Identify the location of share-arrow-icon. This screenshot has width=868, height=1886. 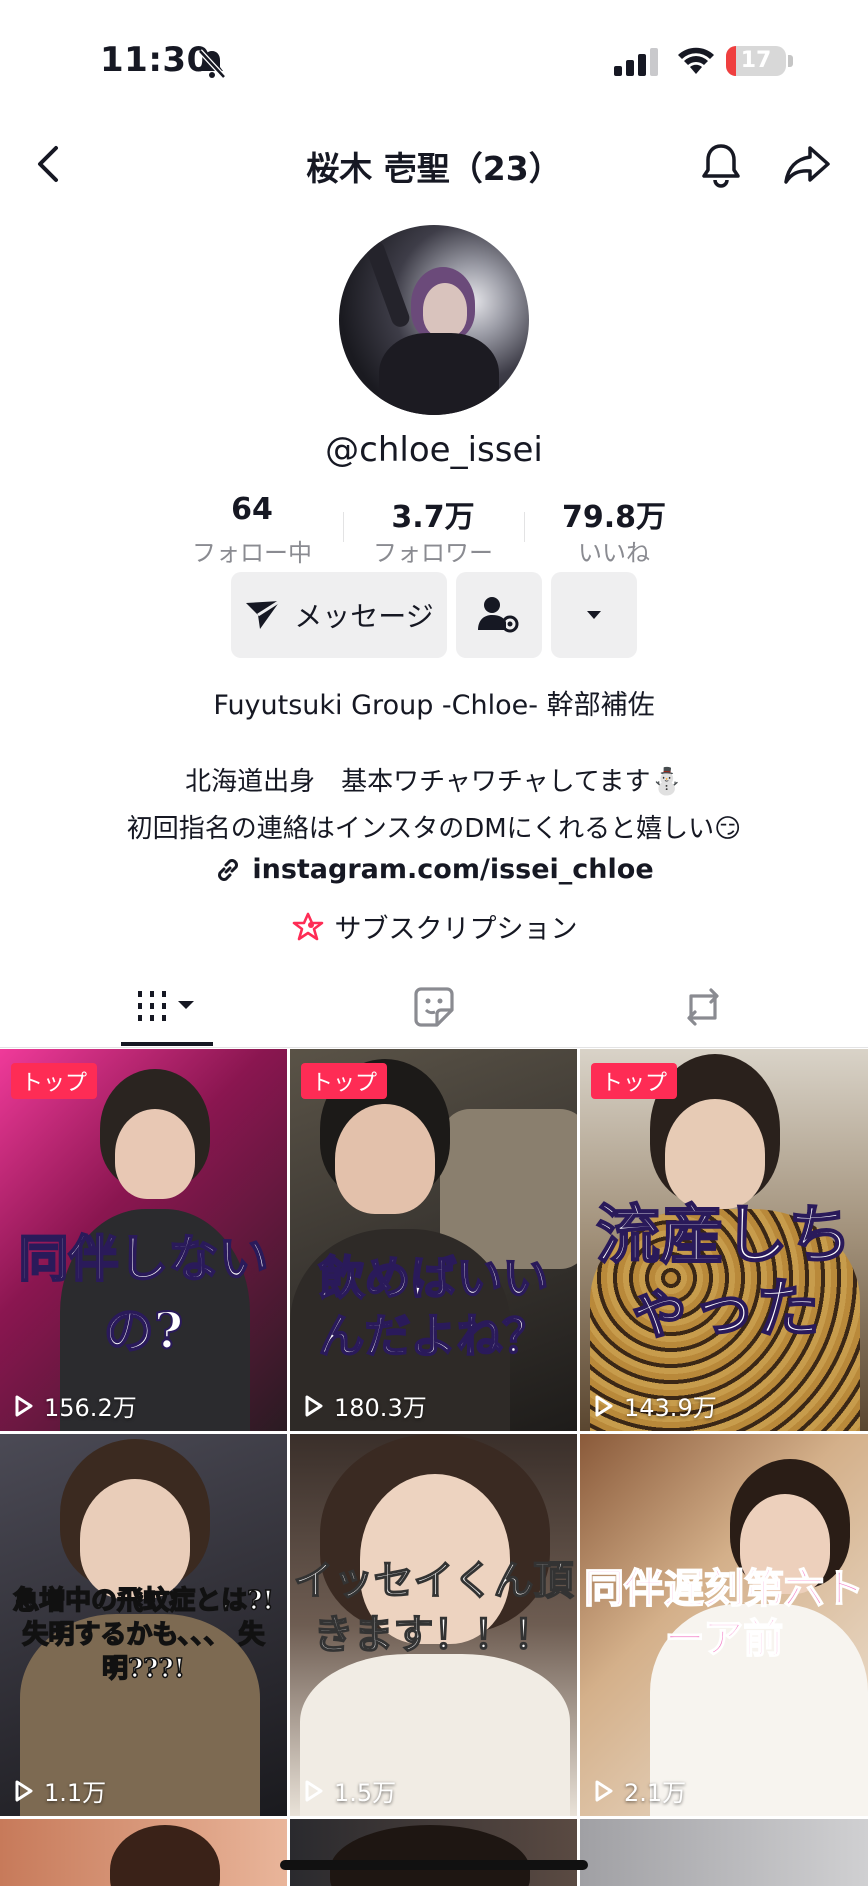
(807, 165).